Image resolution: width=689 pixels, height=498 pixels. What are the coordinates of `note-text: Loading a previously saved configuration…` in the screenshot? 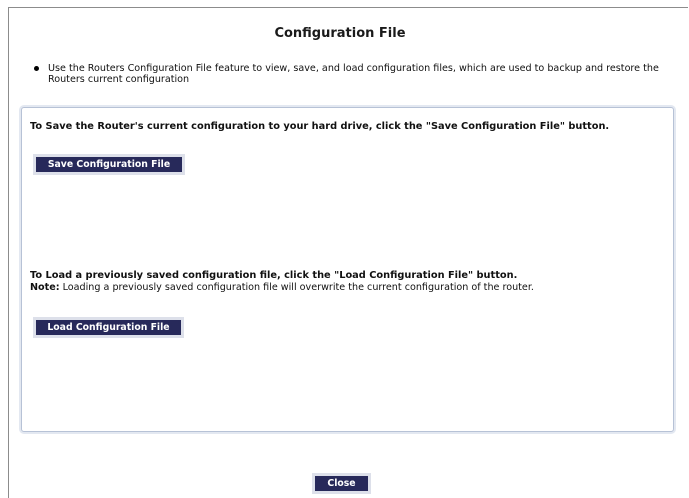 It's located at (296, 287).